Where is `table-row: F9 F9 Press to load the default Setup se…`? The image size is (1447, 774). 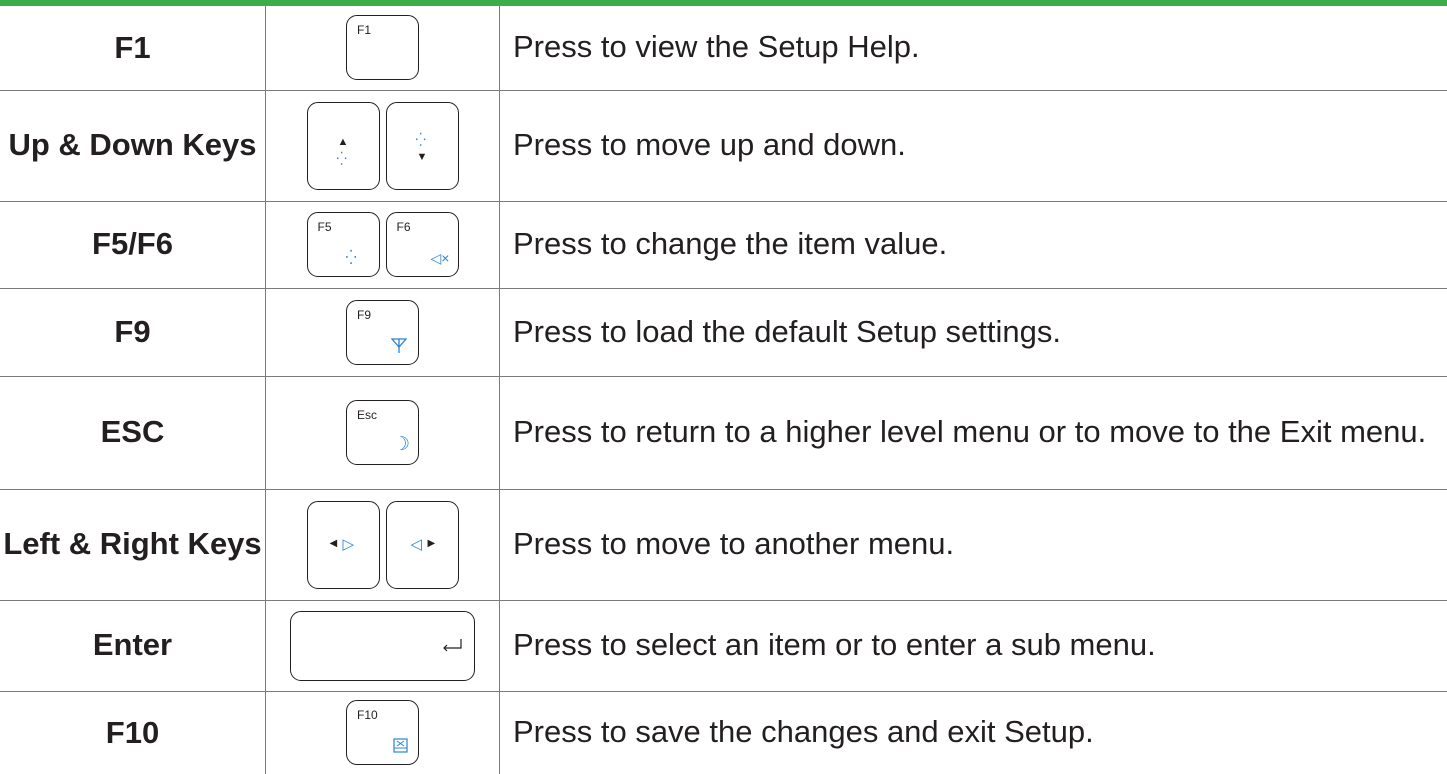
table-row: F9 F9 Press to load the default Setup se… is located at coordinates (723, 331).